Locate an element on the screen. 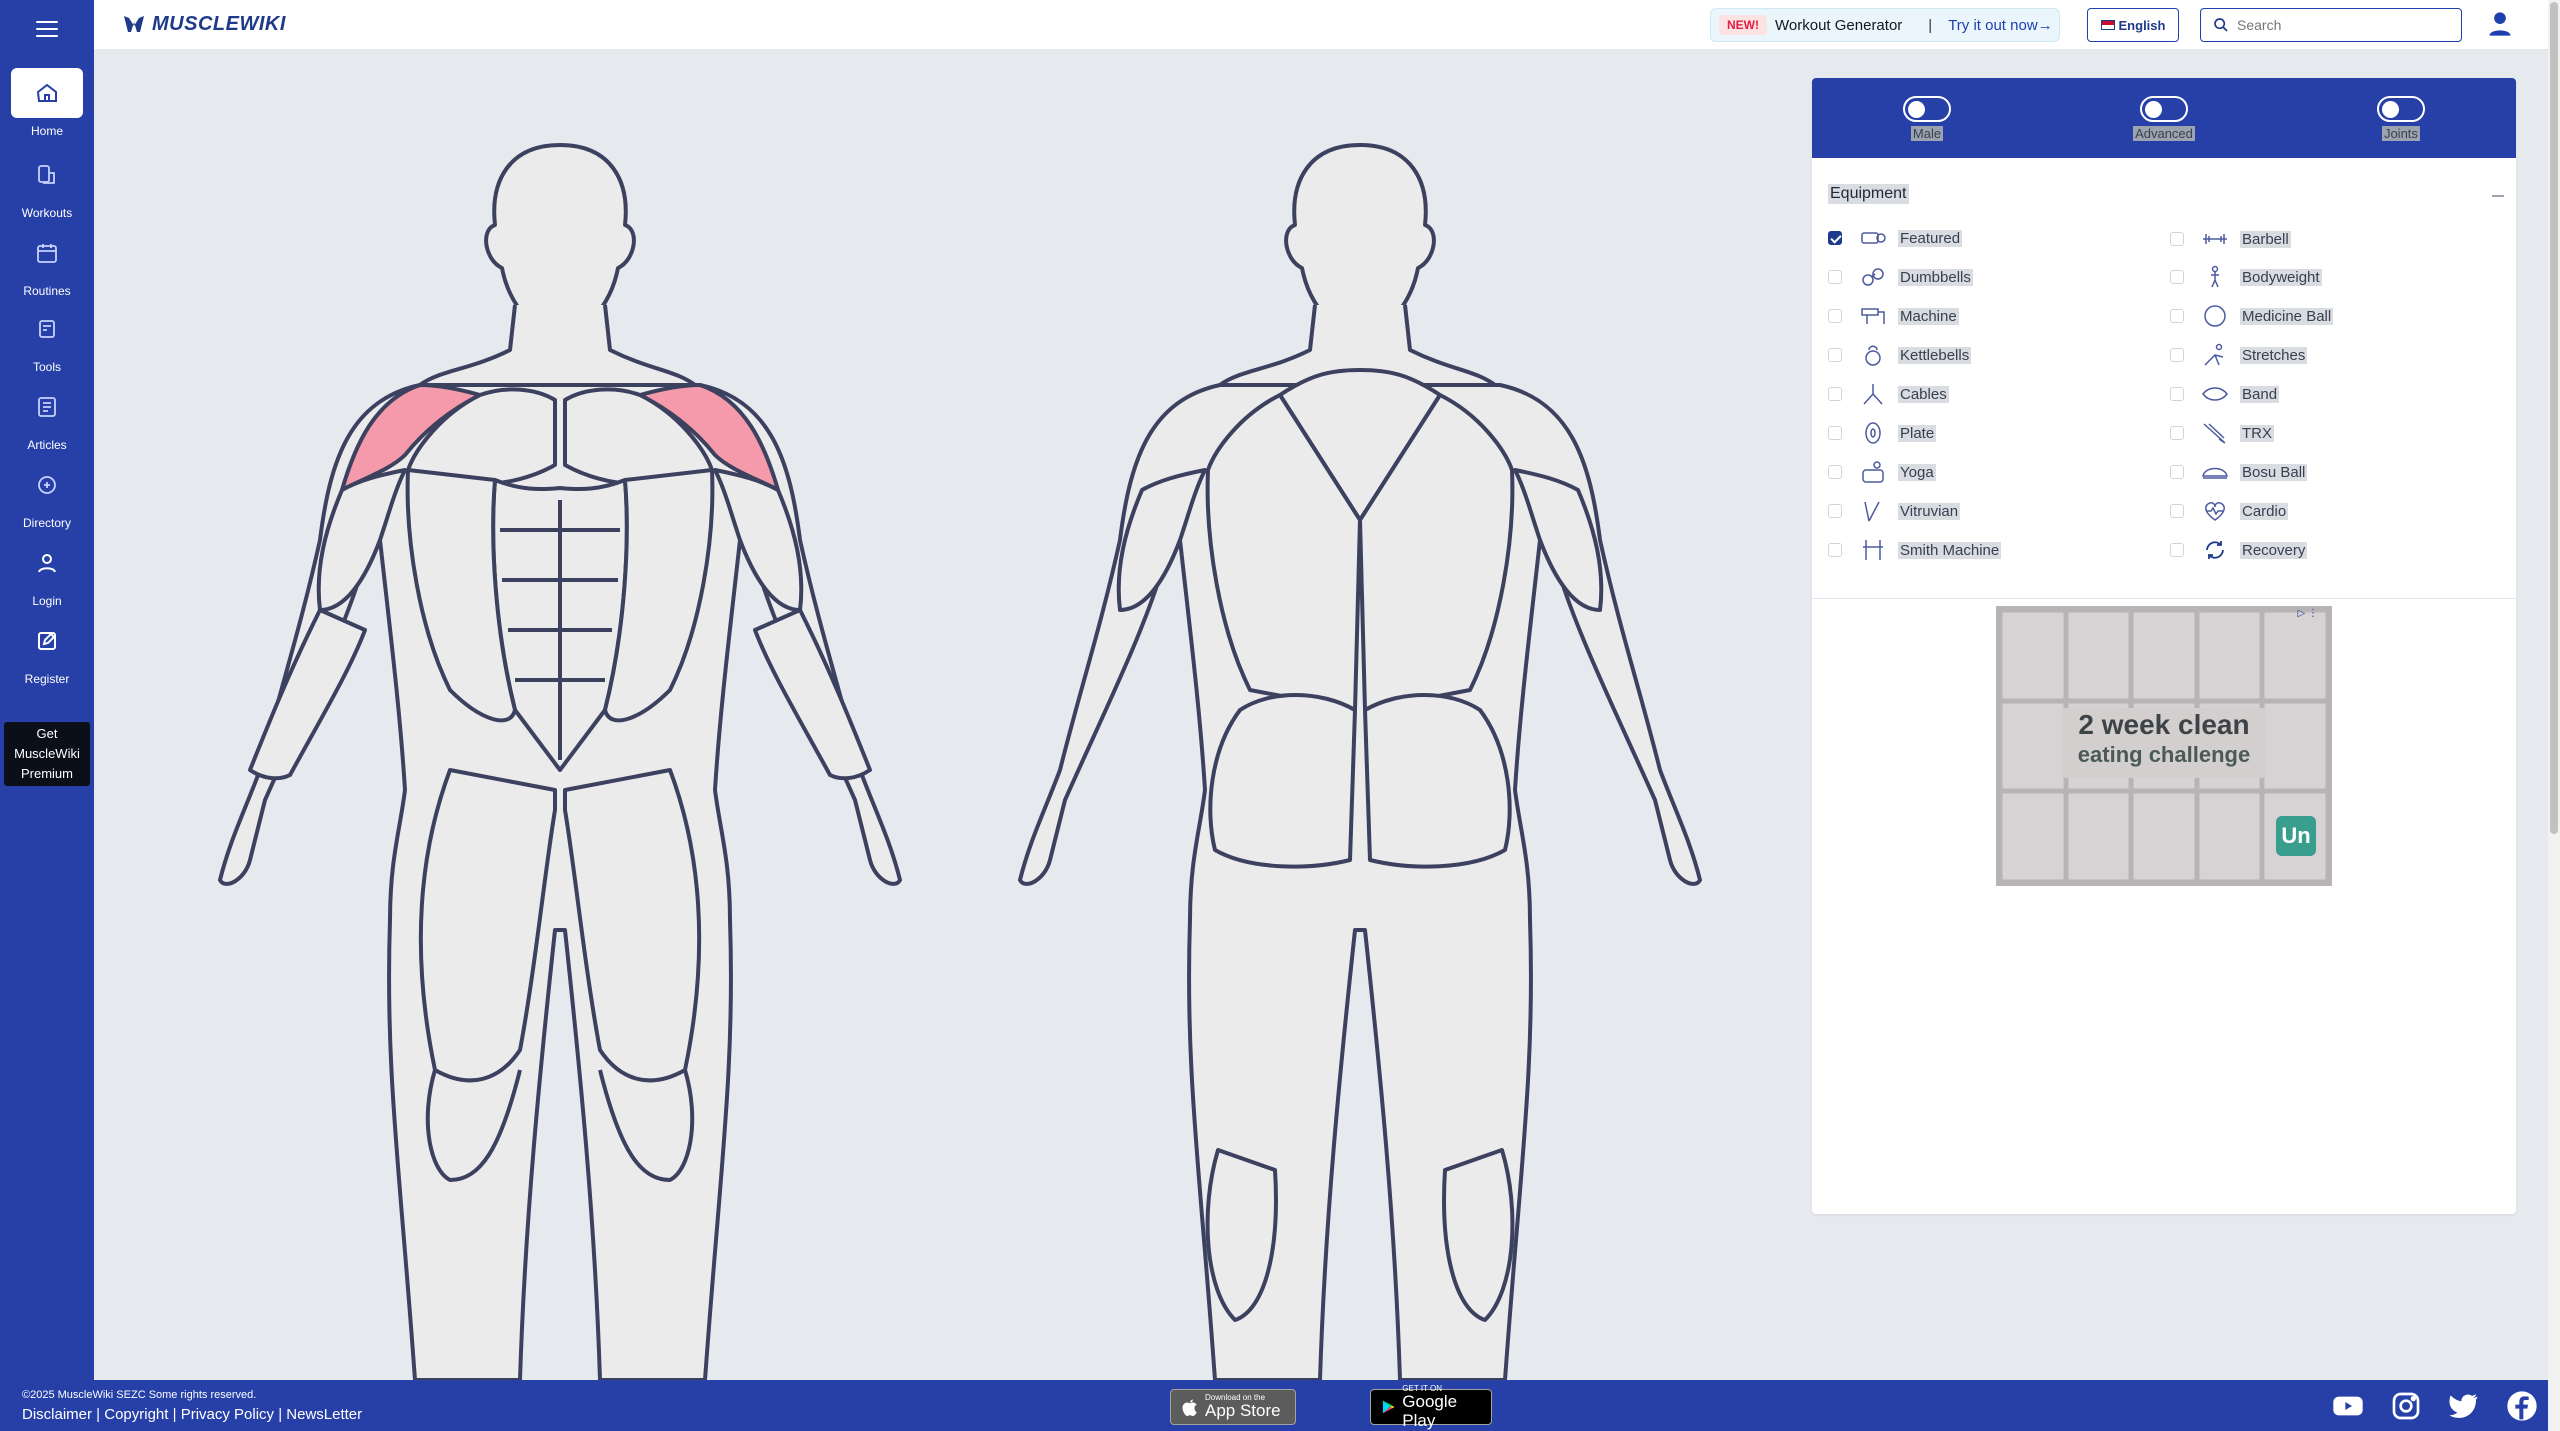 Image resolution: width=2560 pixels, height=1431 pixels. back-left-glute is located at coordinates (1282, 781).